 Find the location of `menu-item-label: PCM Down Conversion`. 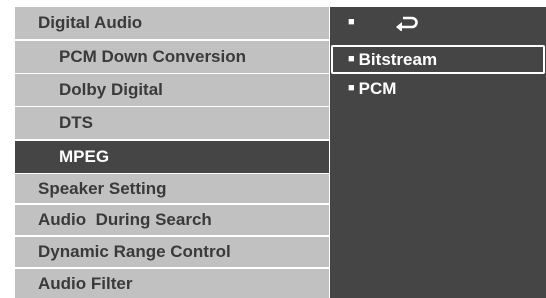

menu-item-label: PCM Down Conversion is located at coordinates (153, 56).